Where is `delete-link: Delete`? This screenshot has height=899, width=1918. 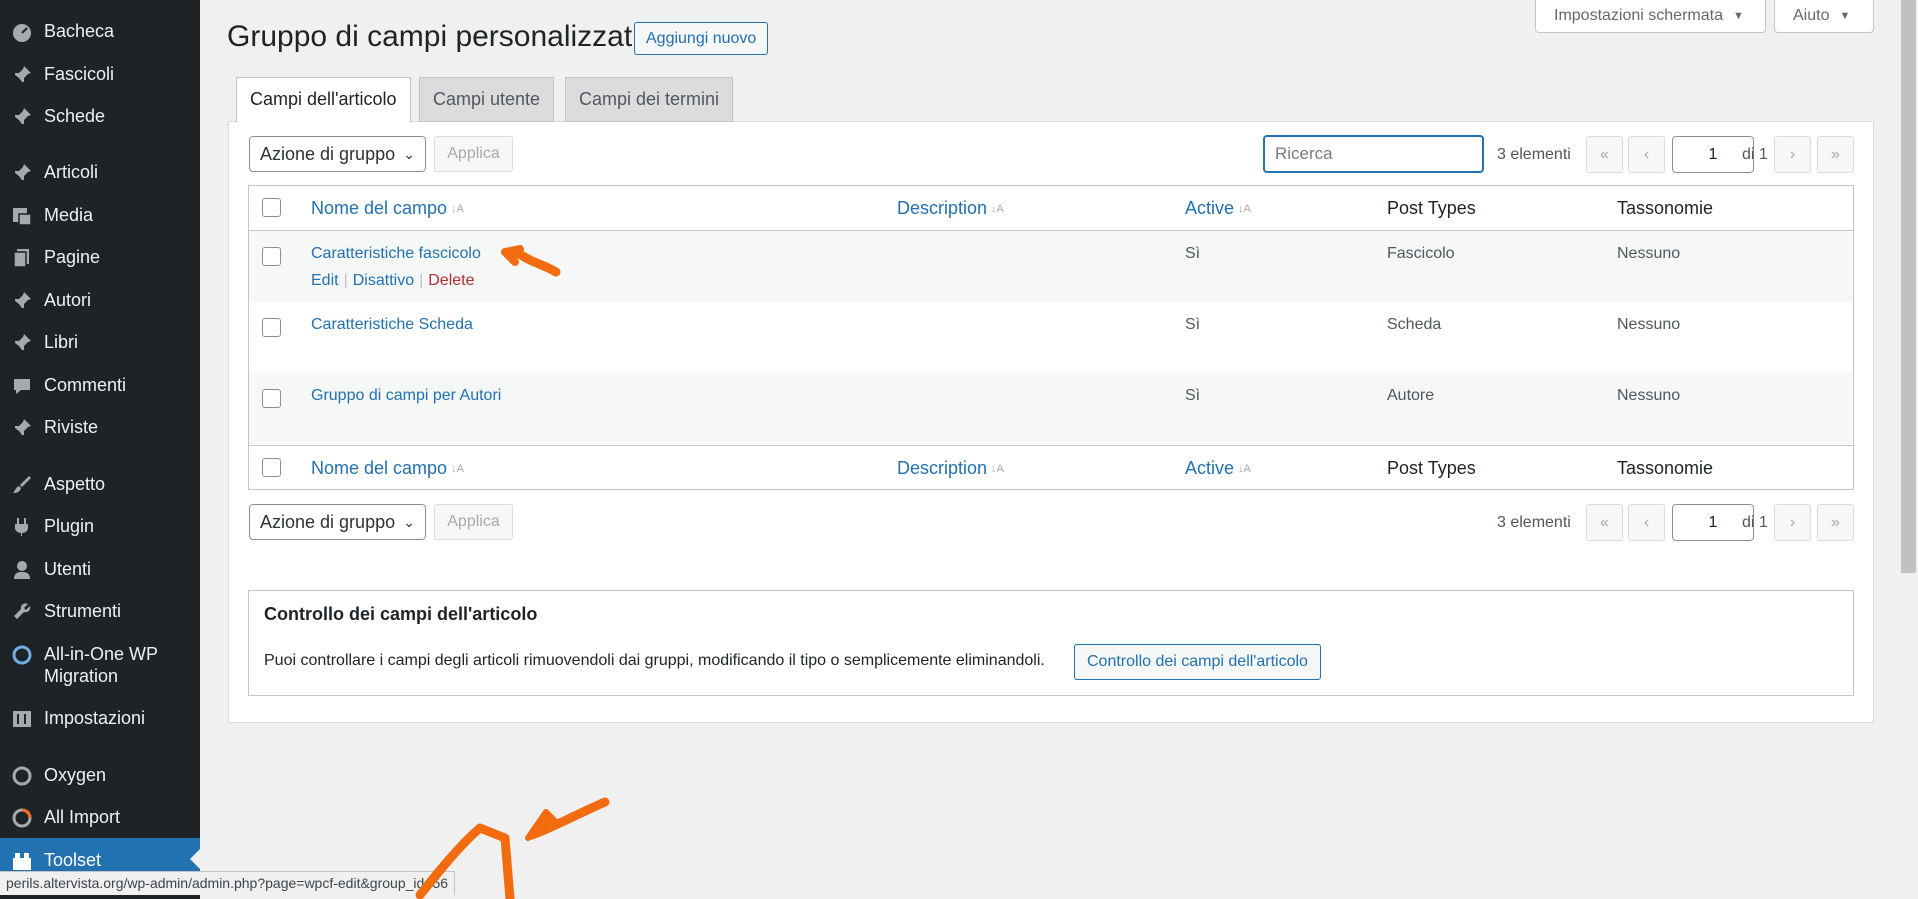
delete-link: Delete is located at coordinates (451, 280).